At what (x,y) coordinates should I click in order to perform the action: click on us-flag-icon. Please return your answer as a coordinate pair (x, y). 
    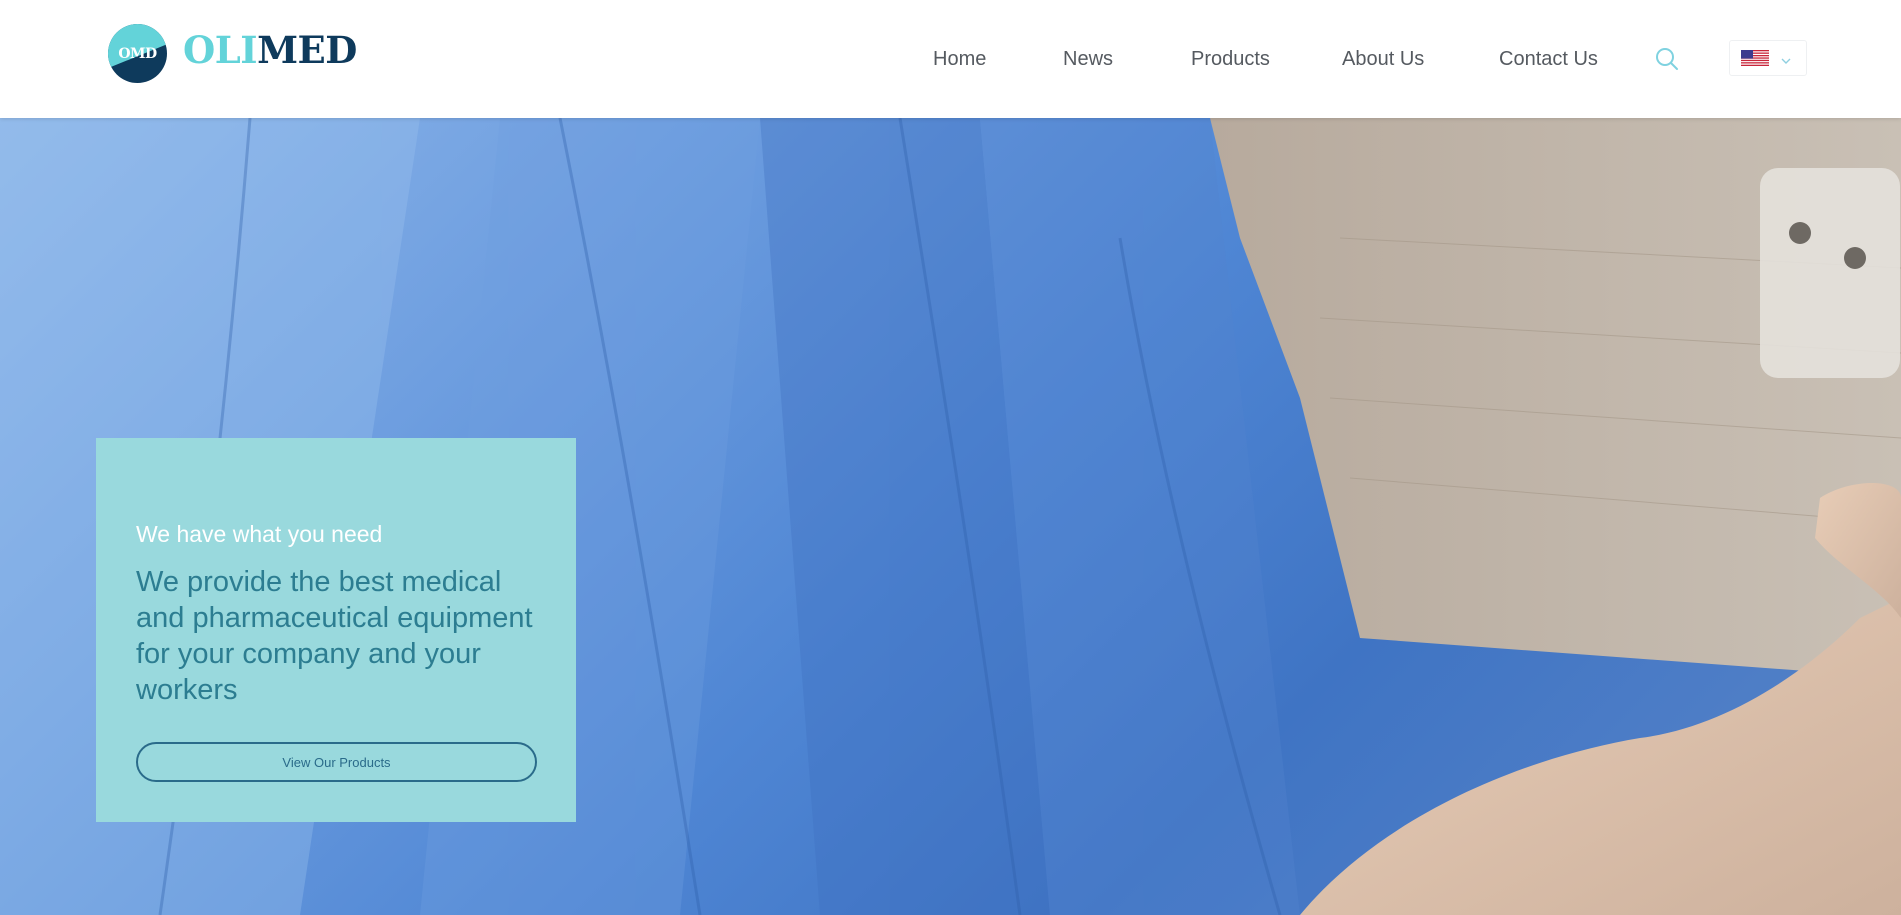
    Looking at the image, I should click on (1755, 58).